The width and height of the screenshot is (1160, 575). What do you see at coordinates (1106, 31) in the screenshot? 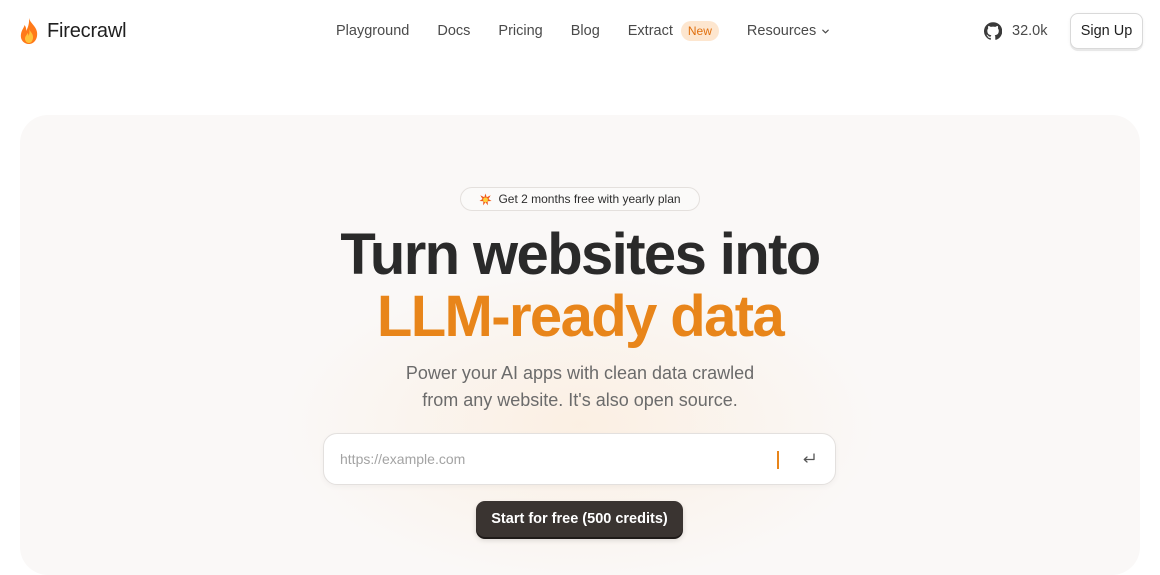
I see `sign-up-button: Sign Up` at bounding box center [1106, 31].